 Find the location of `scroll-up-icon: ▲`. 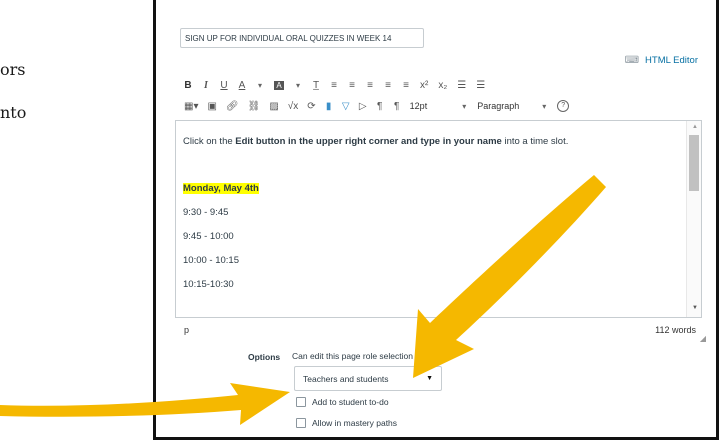

scroll-up-icon: ▲ is located at coordinates (695, 127).